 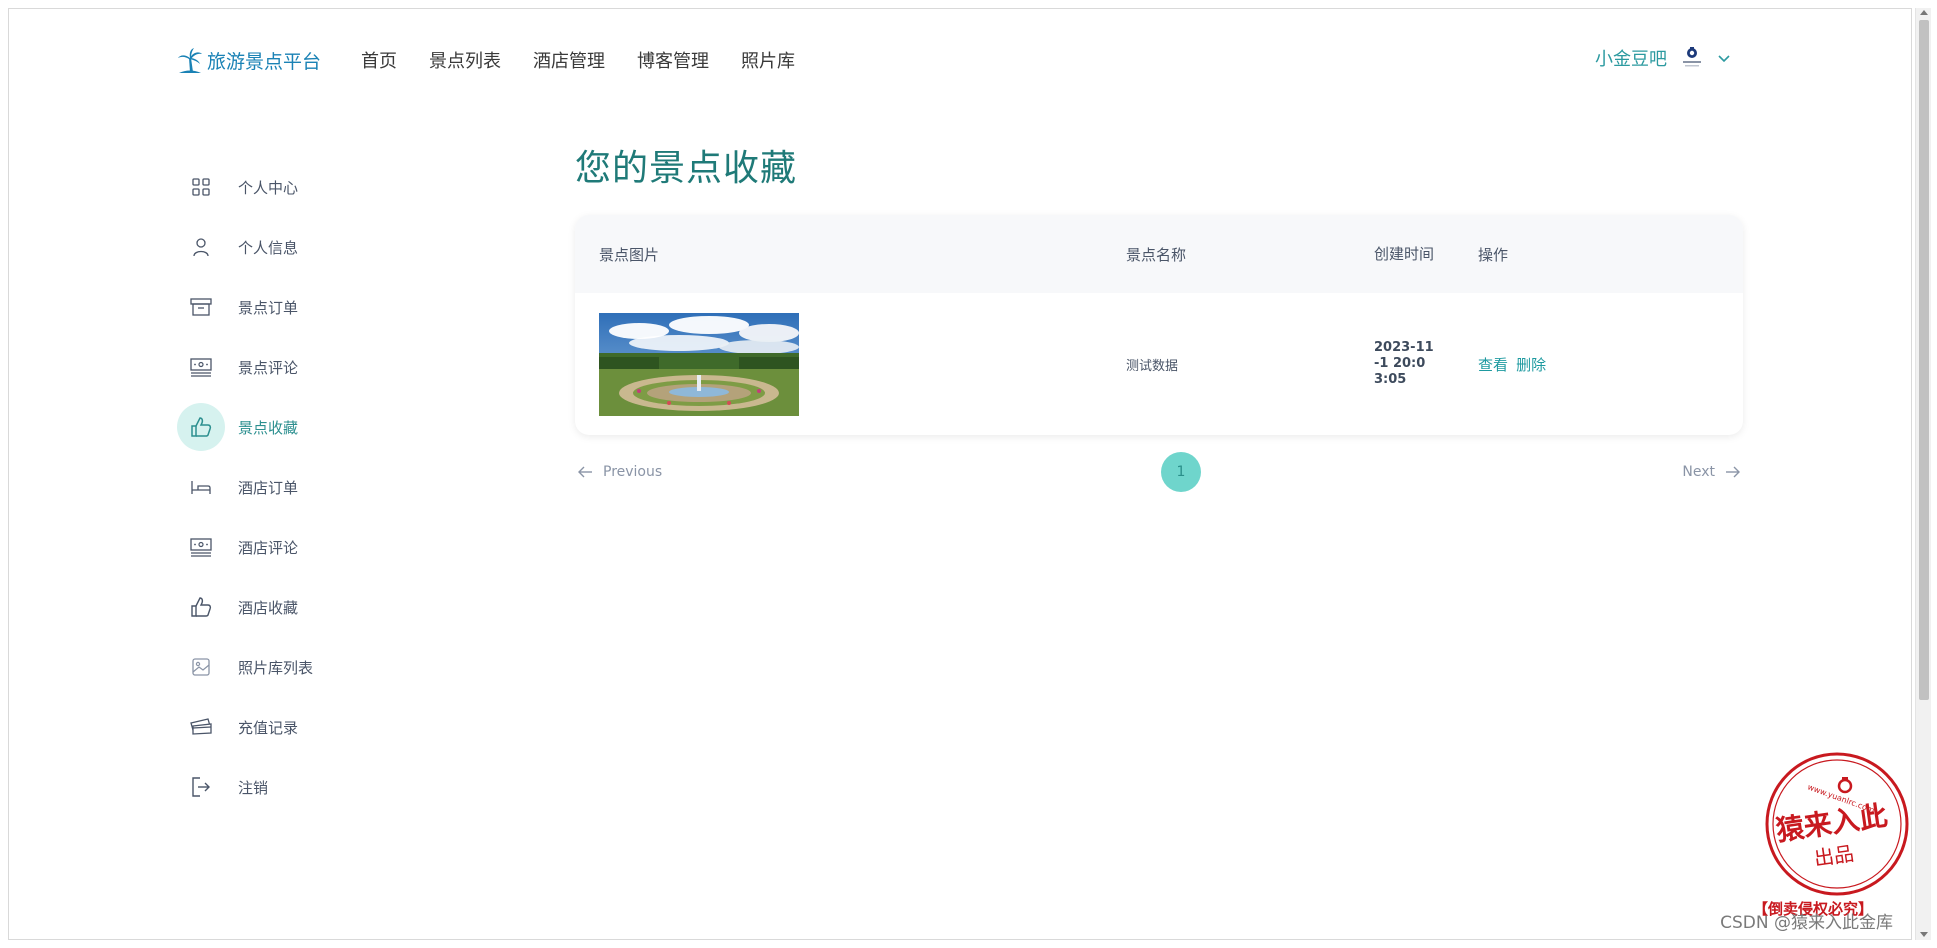 I want to click on top-header: 旅游景点平台 首页 景点列表 酒店管理 博客管理 照片库 小金豆吧, so click(x=953, y=59).